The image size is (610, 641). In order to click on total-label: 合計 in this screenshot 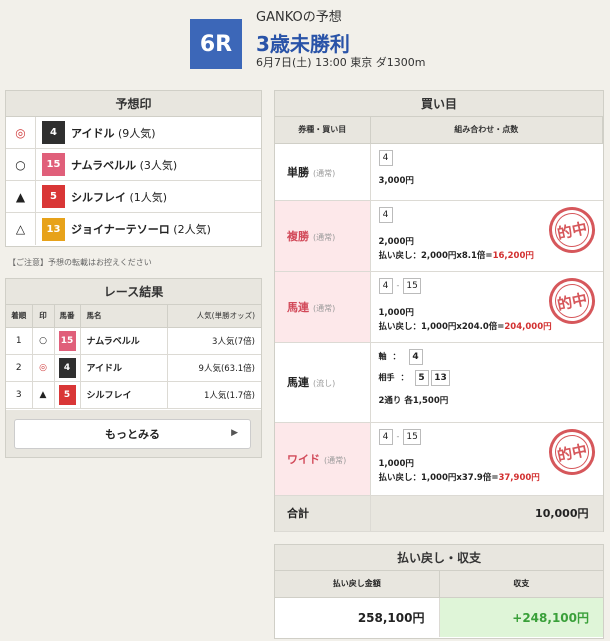, I will do `click(323, 513)`.